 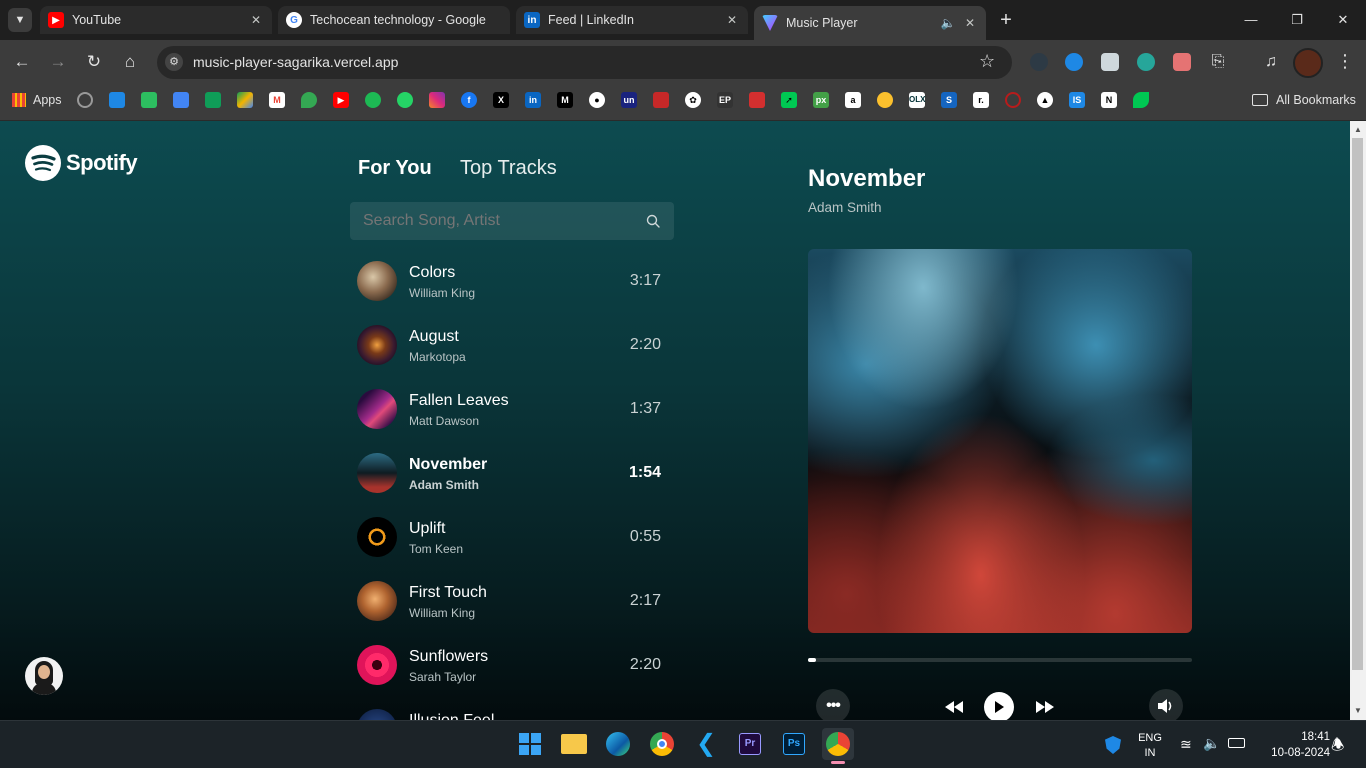 What do you see at coordinates (277, 100) in the screenshot?
I see `bookmark-gmail-icon: M` at bounding box center [277, 100].